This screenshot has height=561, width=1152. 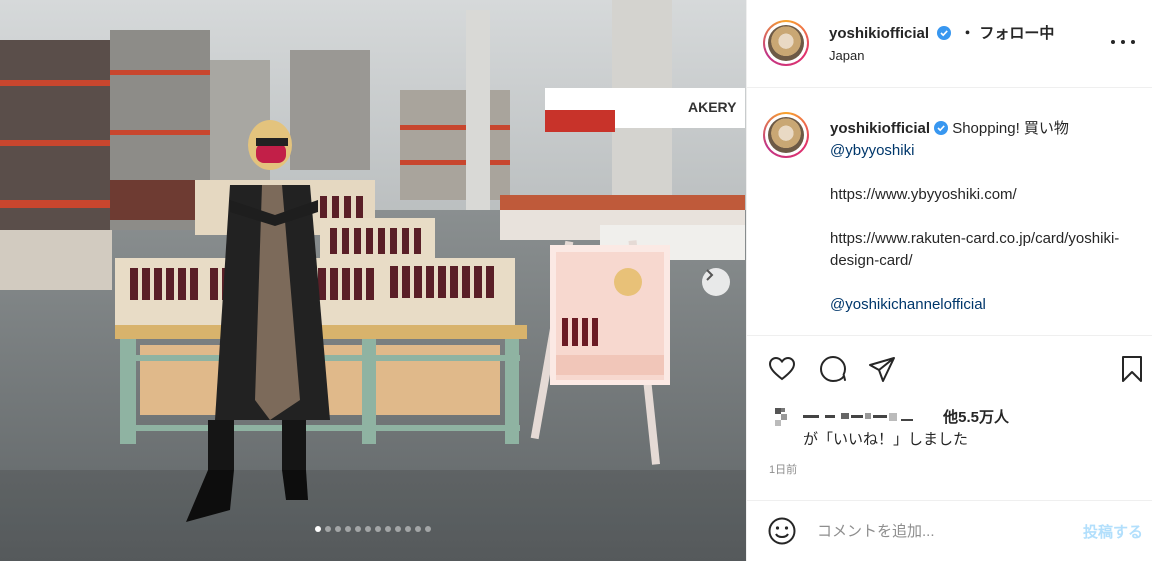 What do you see at coordinates (858, 417) in the screenshot?
I see `blurred-names` at bounding box center [858, 417].